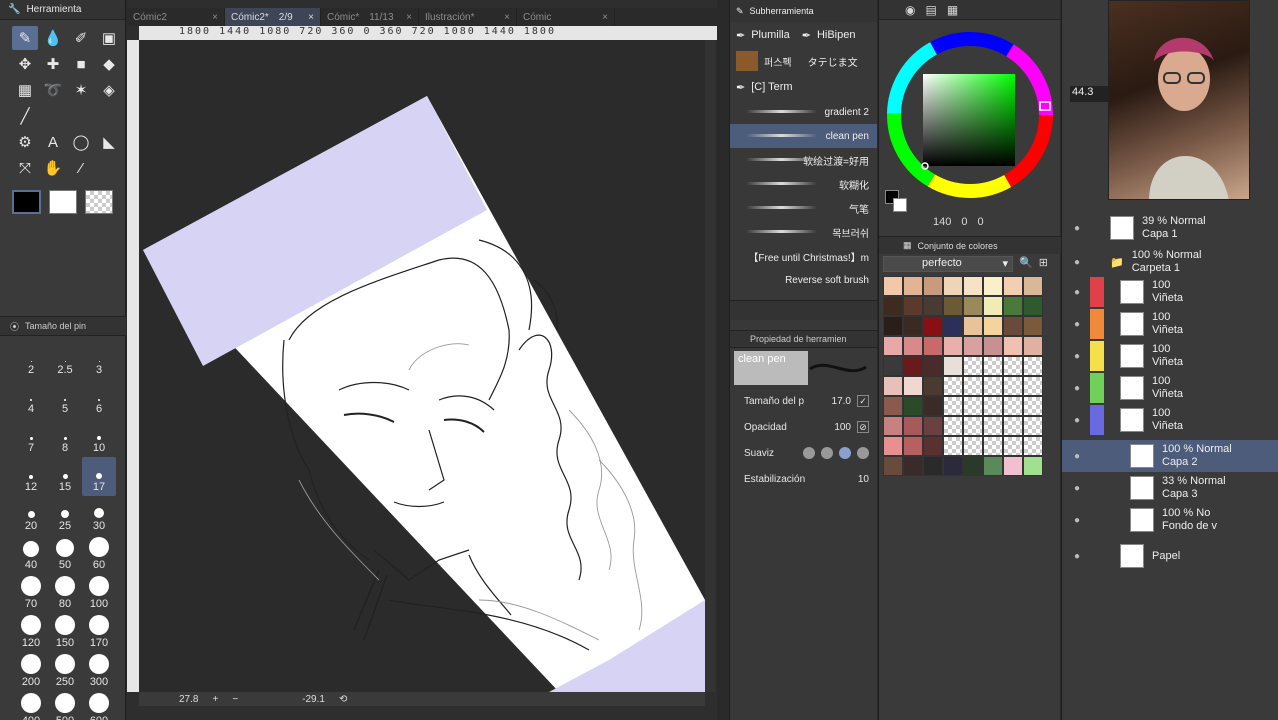 The image size is (1278, 720). Describe the element at coordinates (863, 427) in the screenshot. I see `opacity-pressure-icon: ⊘` at that location.